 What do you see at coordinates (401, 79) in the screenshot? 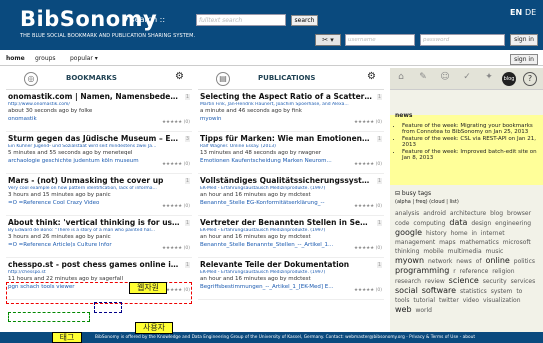
I see `bookmark-add-icon: ⌂` at bounding box center [401, 79].